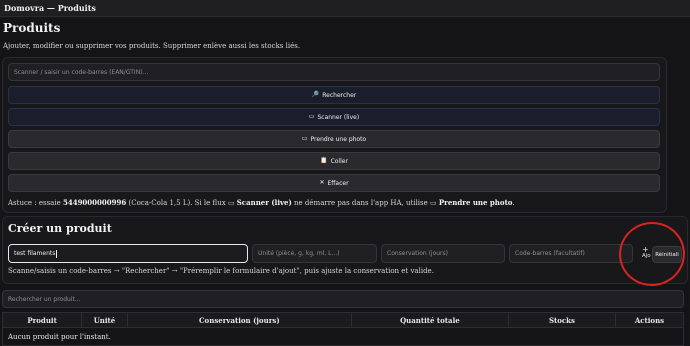 This screenshot has height=346, width=690. What do you see at coordinates (339, 161) in the screenshot?
I see `paste-button-label: Coller` at bounding box center [339, 161].